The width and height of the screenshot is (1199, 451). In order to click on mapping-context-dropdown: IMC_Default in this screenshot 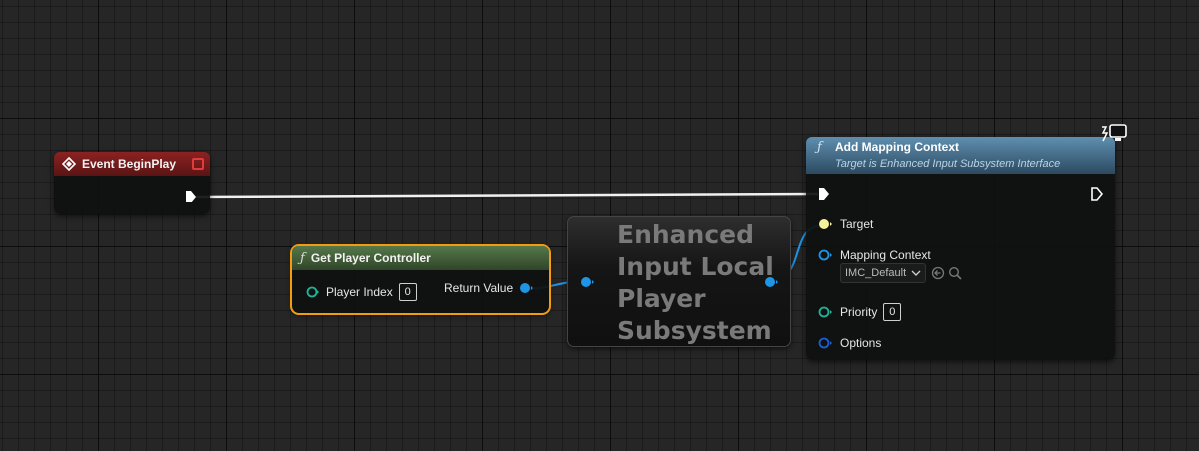, I will do `click(883, 273)`.